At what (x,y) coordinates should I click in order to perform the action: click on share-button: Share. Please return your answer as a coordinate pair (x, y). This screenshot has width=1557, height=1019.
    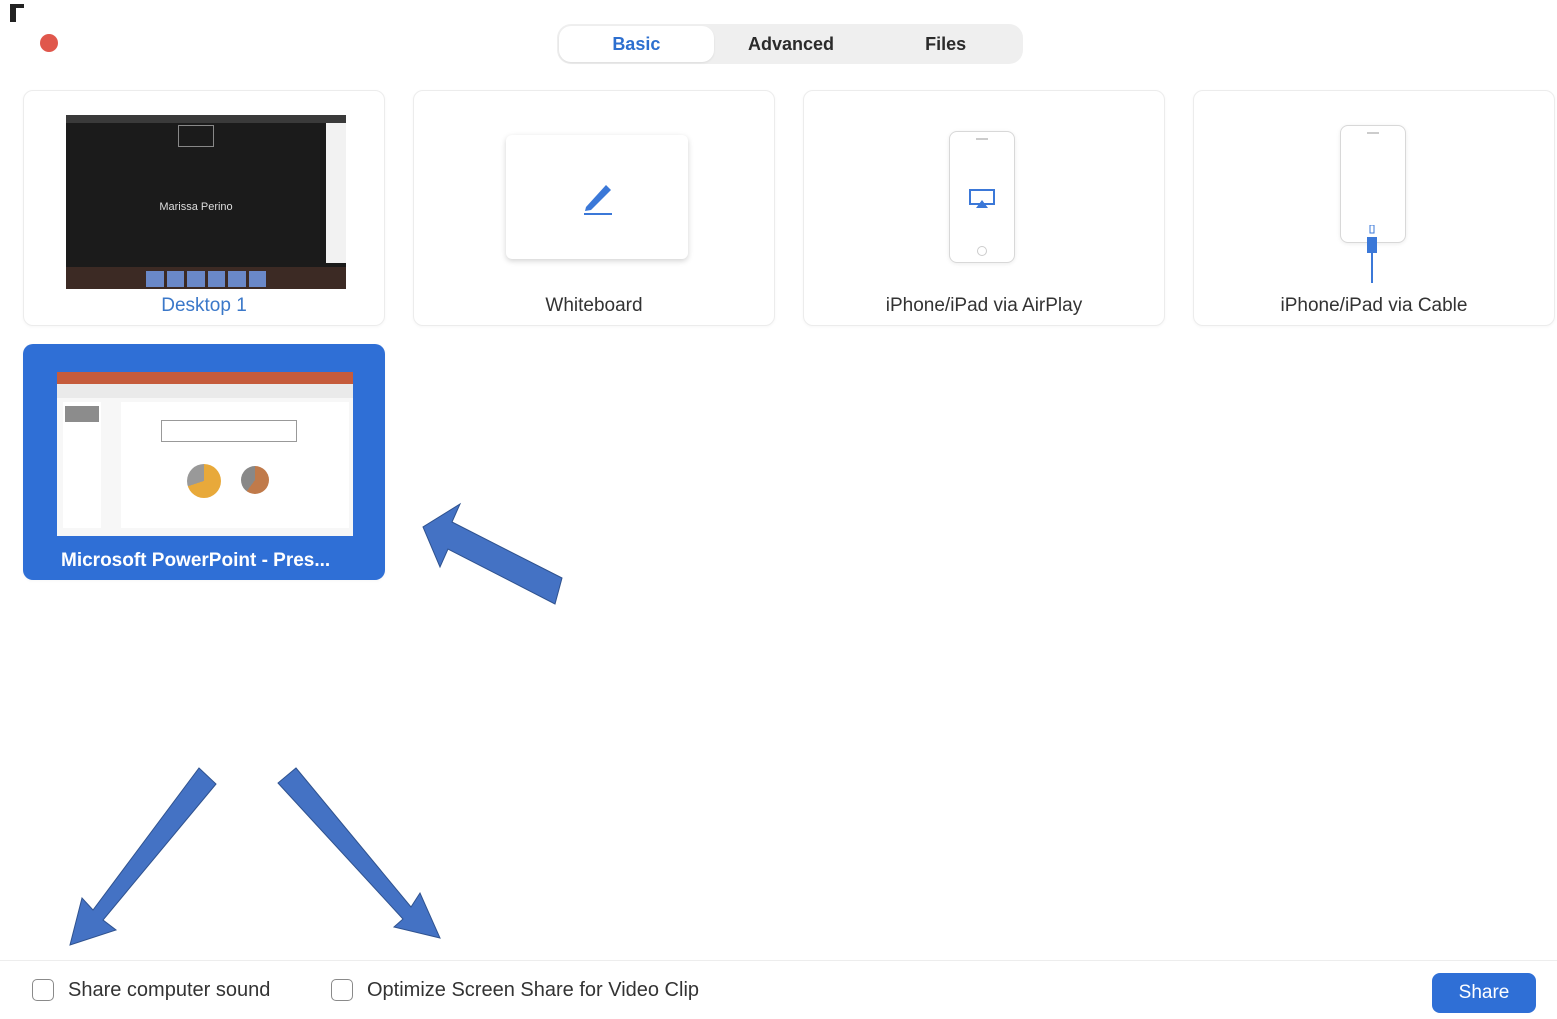
    Looking at the image, I should click on (1484, 993).